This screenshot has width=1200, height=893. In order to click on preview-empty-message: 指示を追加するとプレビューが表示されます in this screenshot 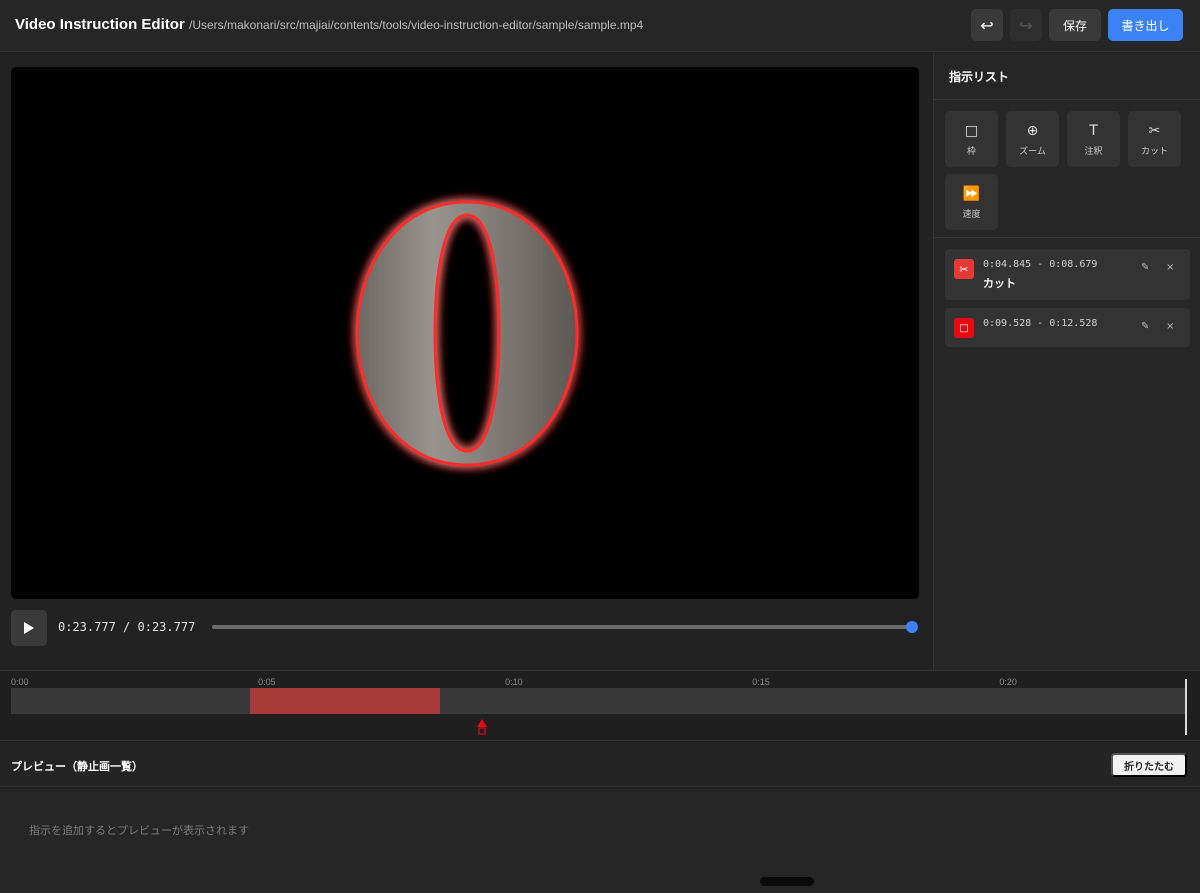, I will do `click(139, 830)`.